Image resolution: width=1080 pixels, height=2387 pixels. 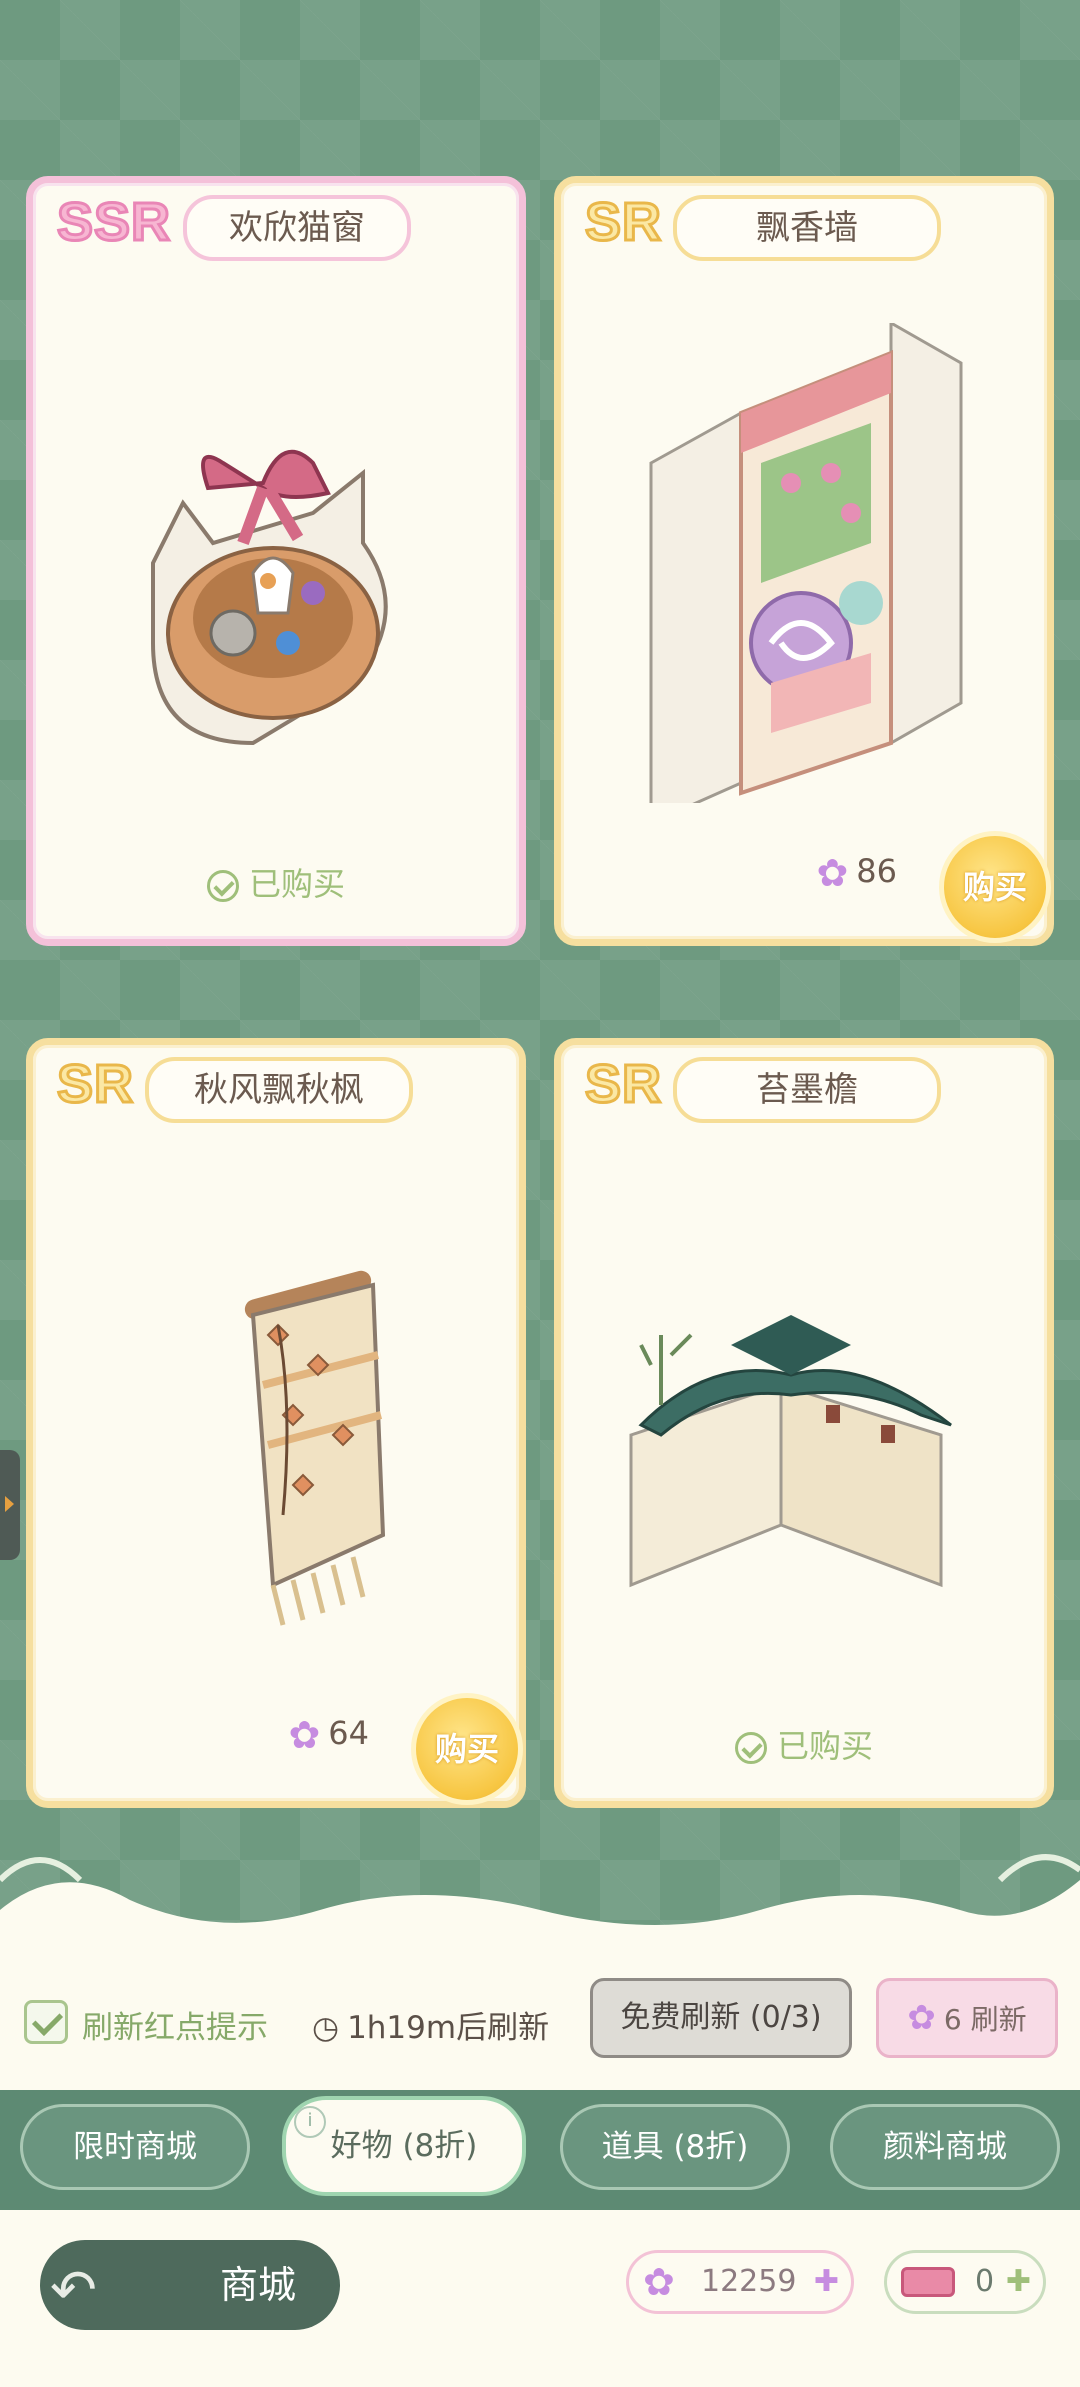 What do you see at coordinates (876, 871) in the screenshot?
I see `price-value: 86` at bounding box center [876, 871].